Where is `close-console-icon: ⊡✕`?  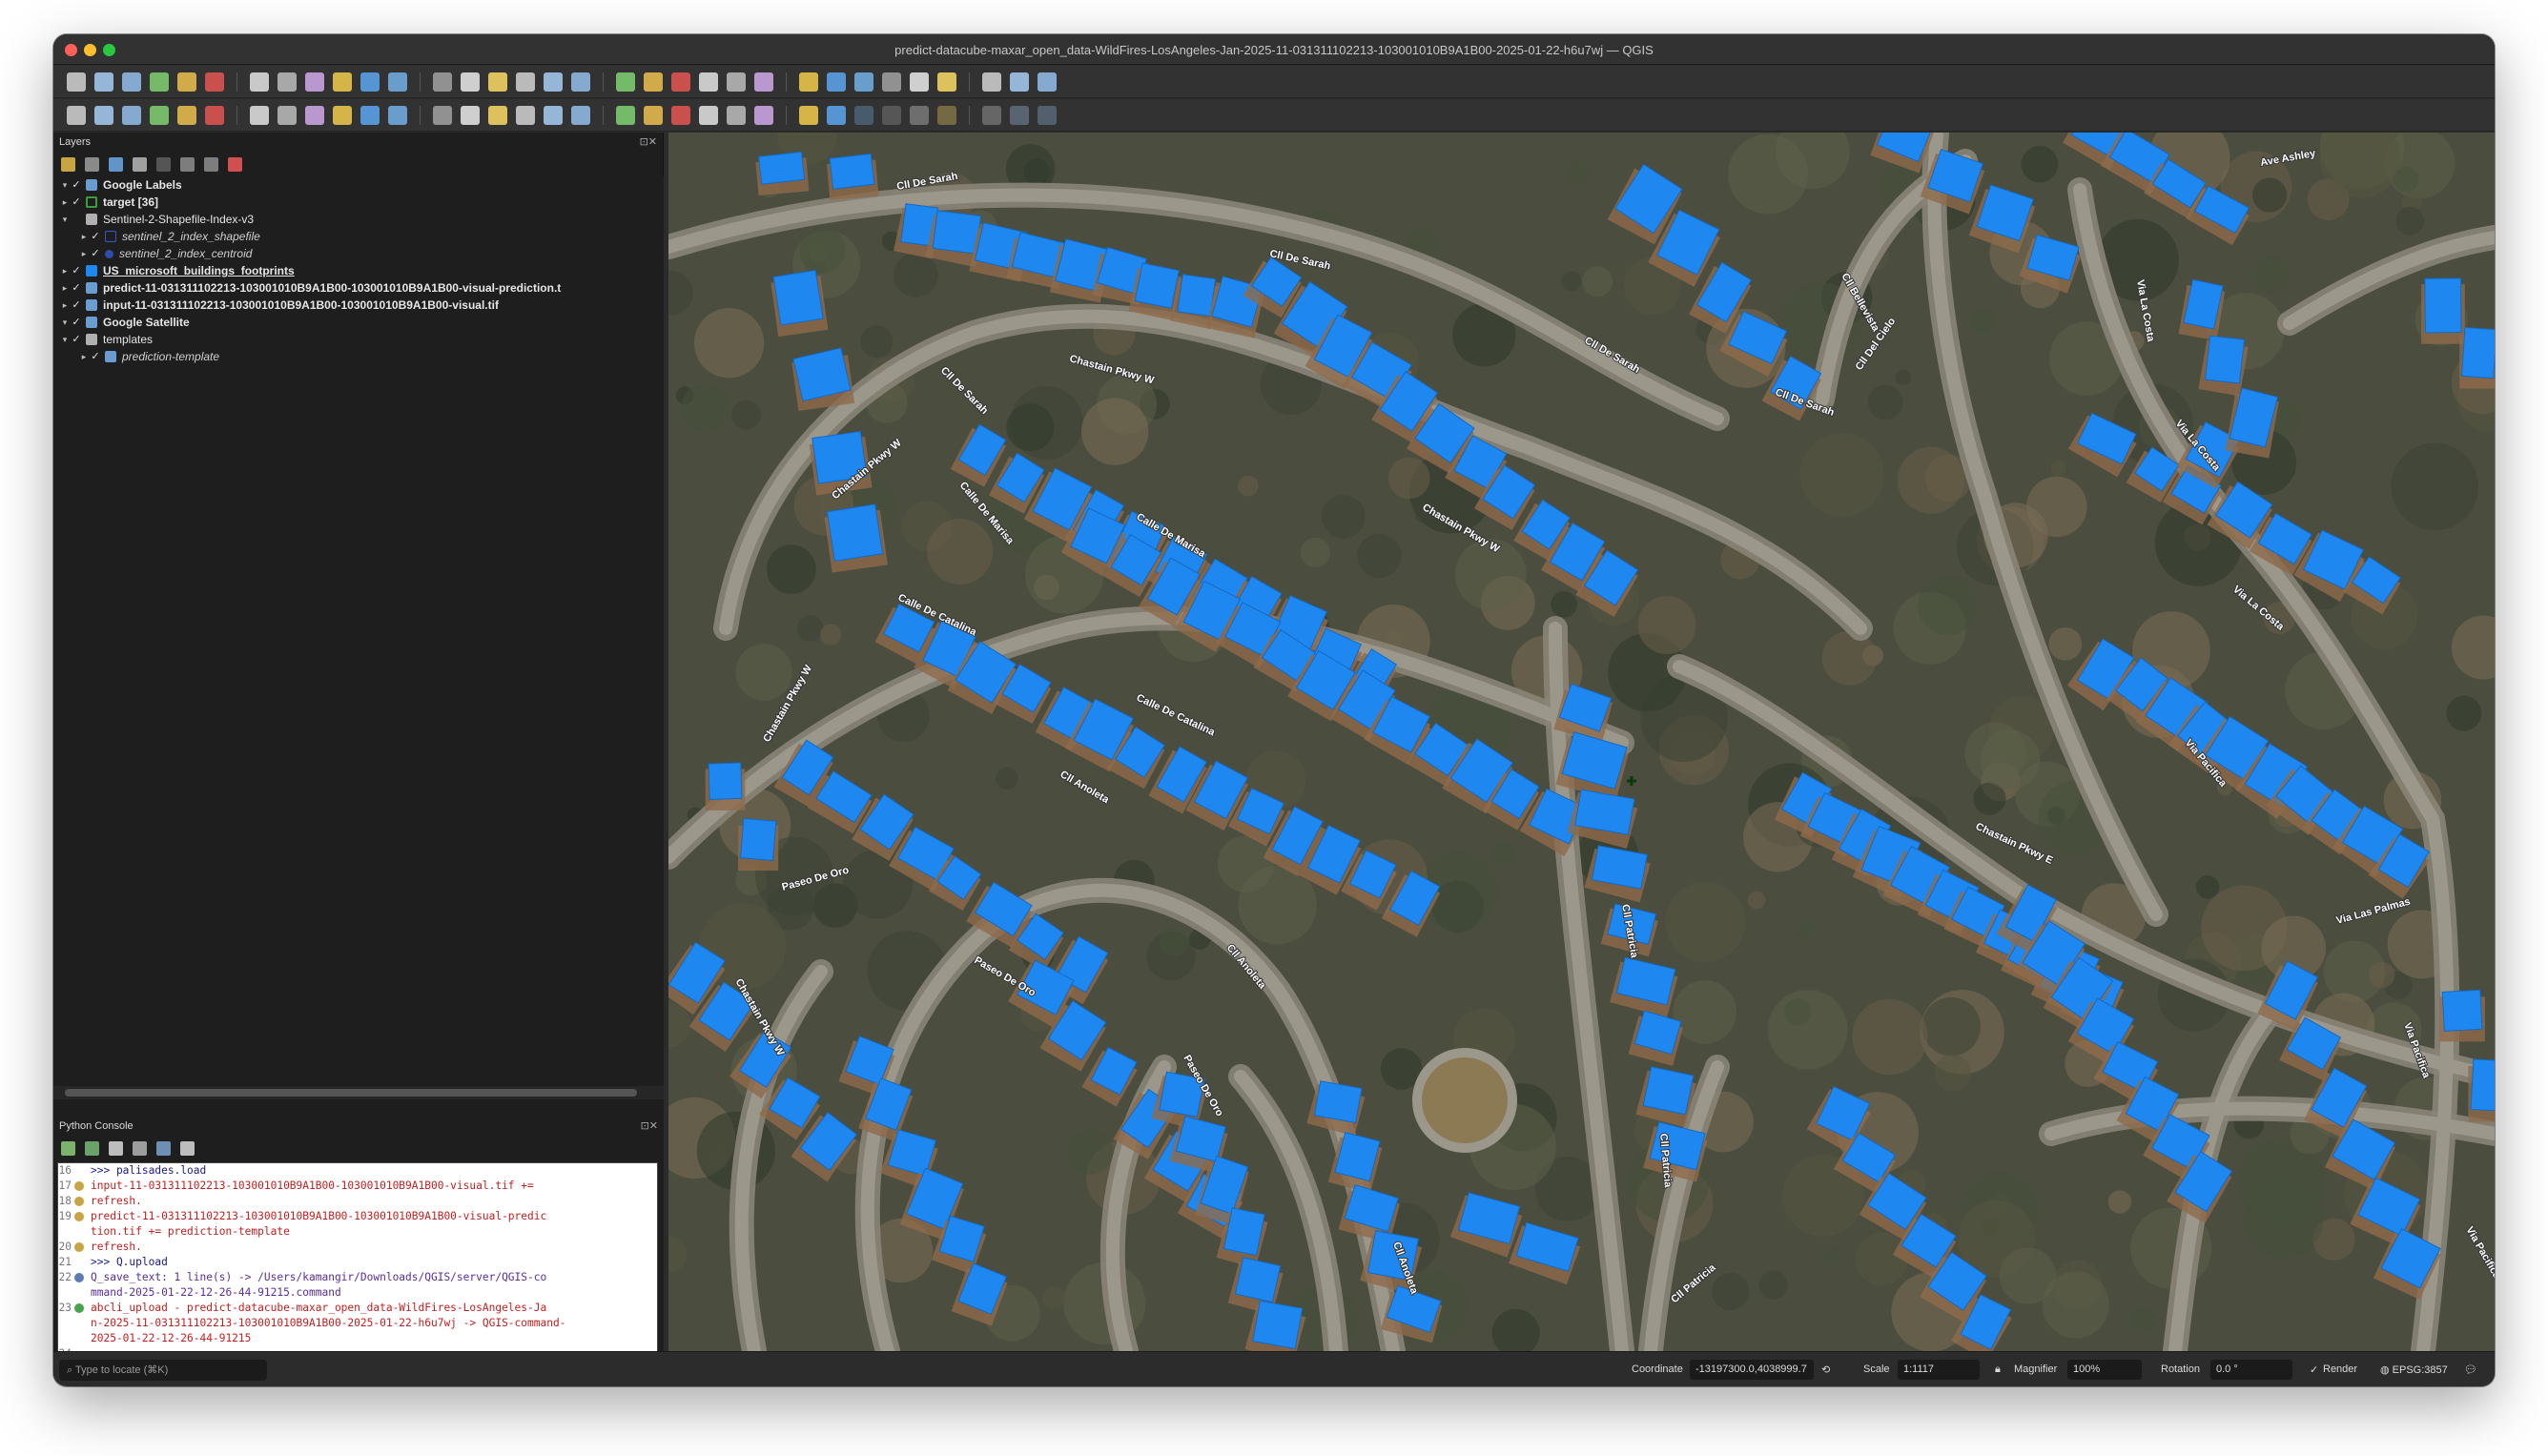
close-console-icon: ⊡✕ is located at coordinates (649, 1125).